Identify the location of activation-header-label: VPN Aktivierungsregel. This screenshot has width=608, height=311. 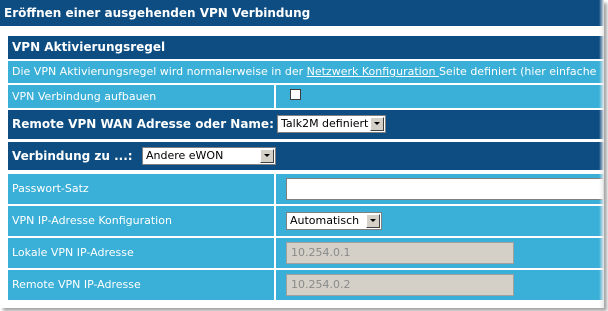
(89, 47).